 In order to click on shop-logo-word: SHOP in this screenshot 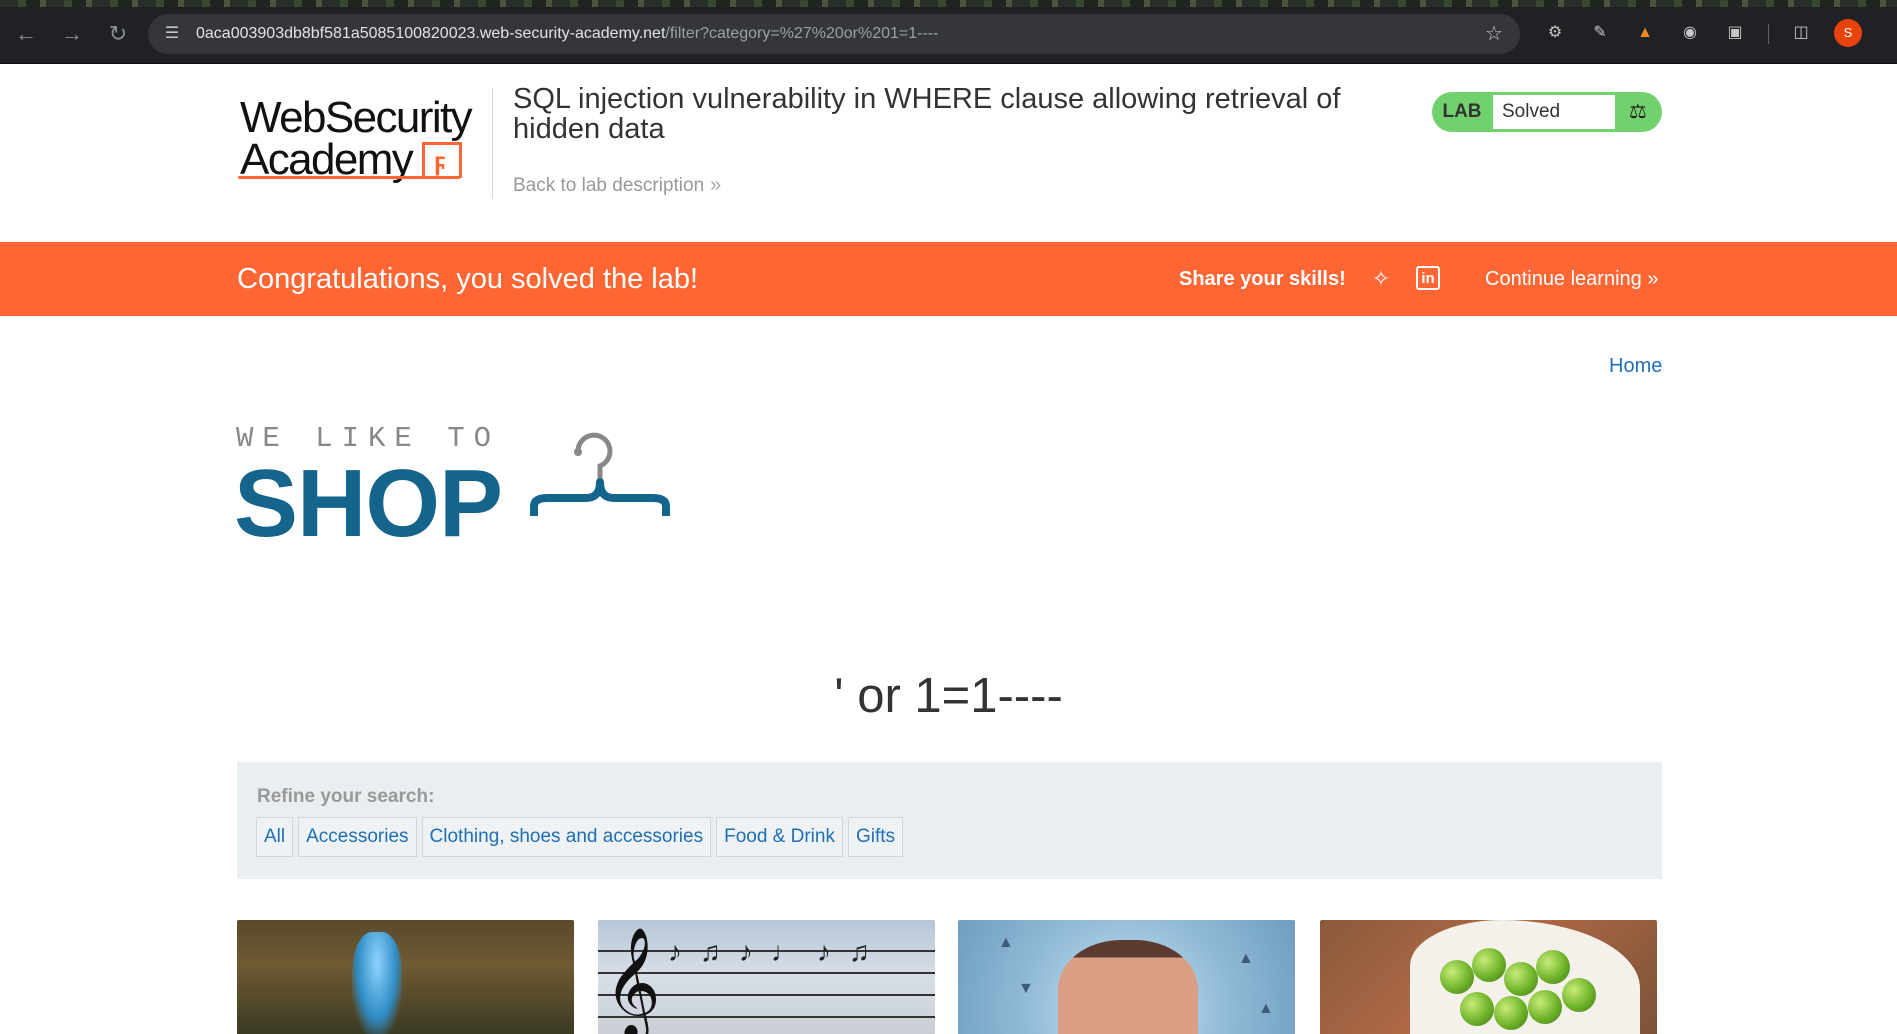, I will do `click(368, 503)`.